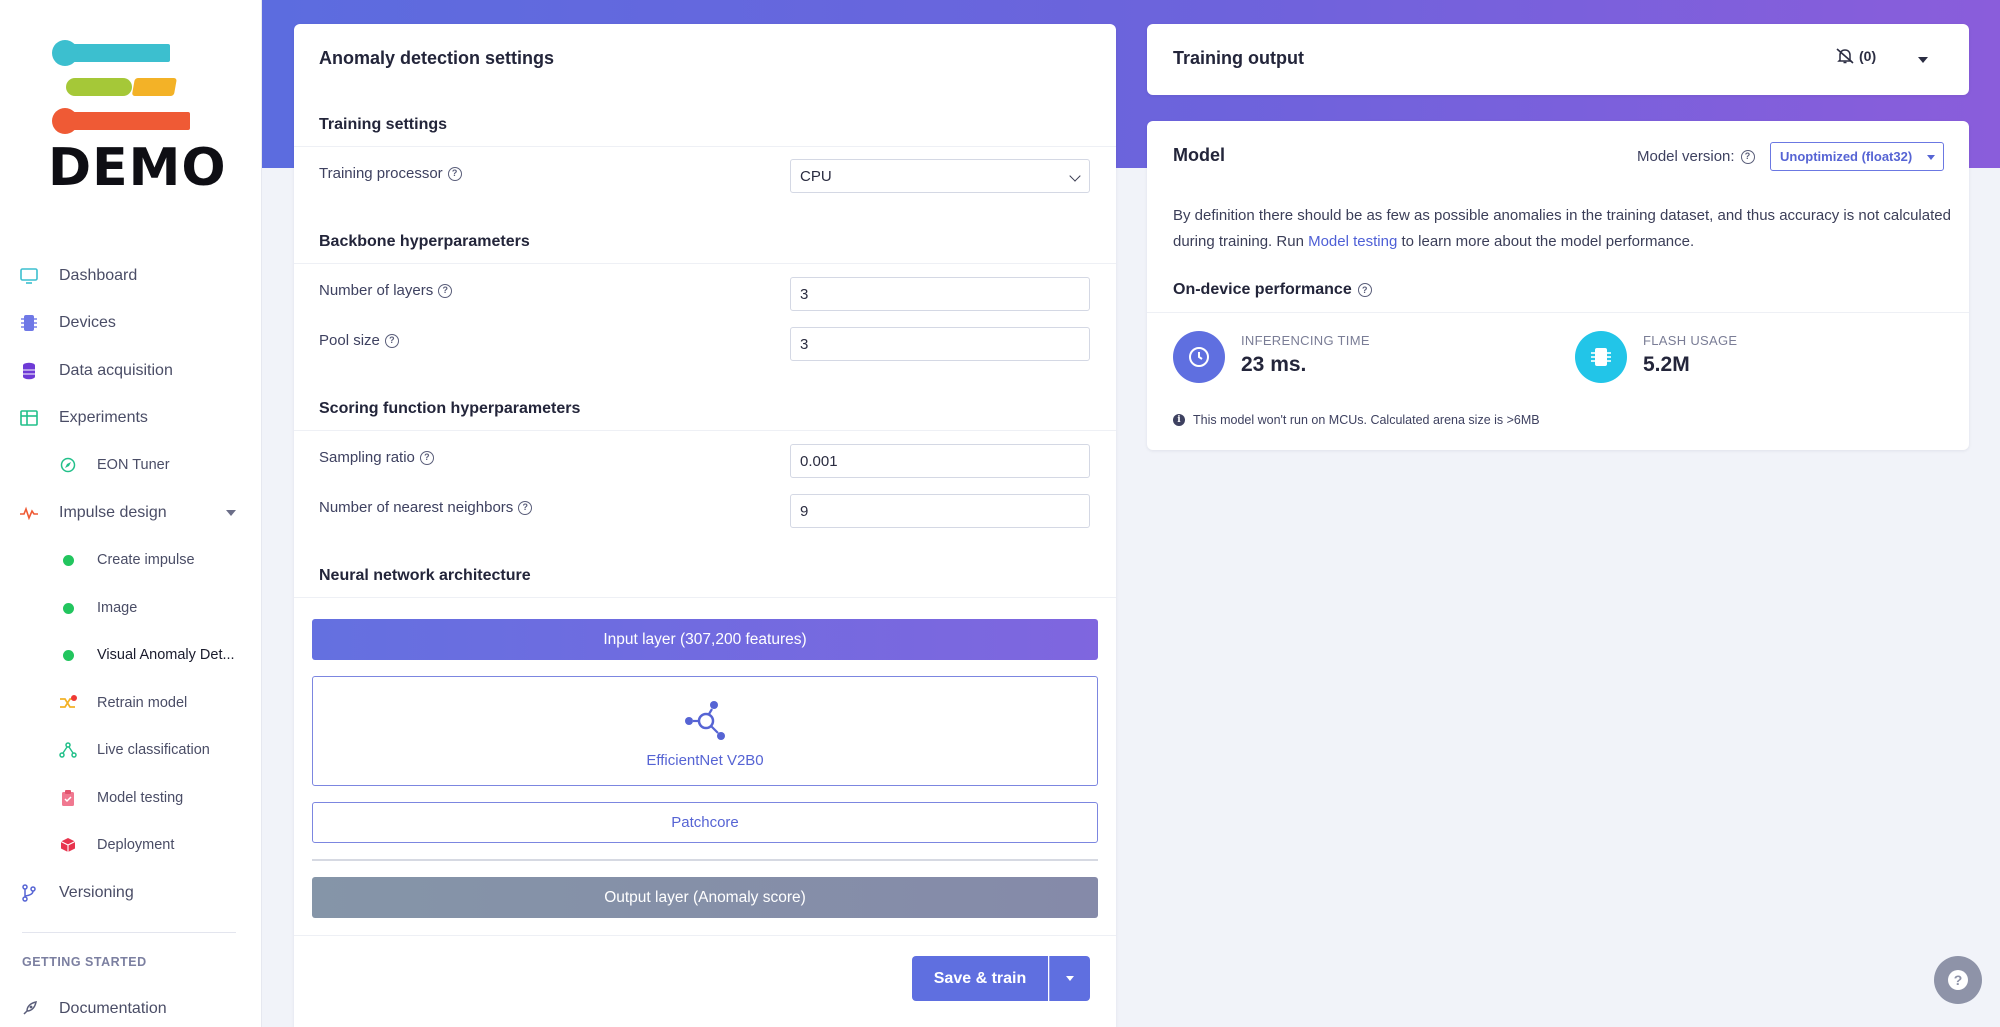 The height and width of the screenshot is (1027, 2000). I want to click on logo-text: DEMO, so click(137, 168).